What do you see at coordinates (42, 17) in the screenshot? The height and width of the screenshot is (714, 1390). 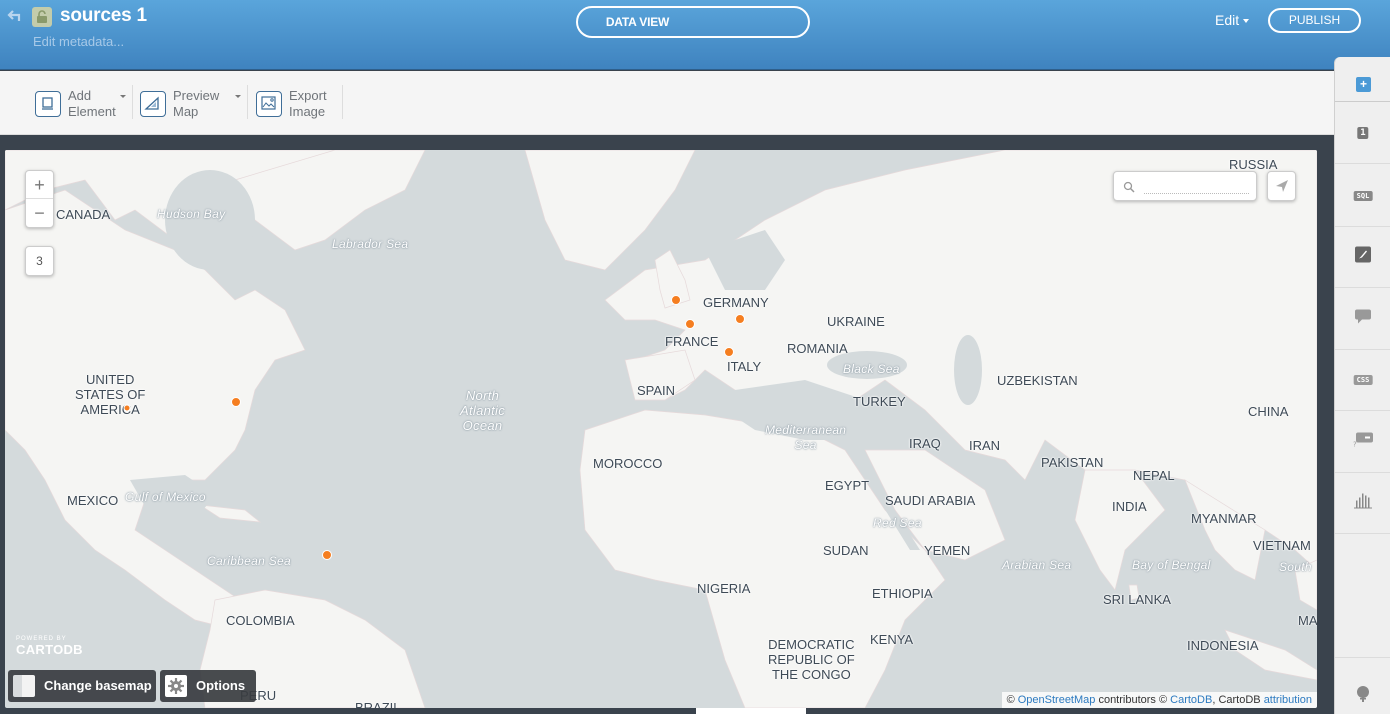 I see `lock-icon` at bounding box center [42, 17].